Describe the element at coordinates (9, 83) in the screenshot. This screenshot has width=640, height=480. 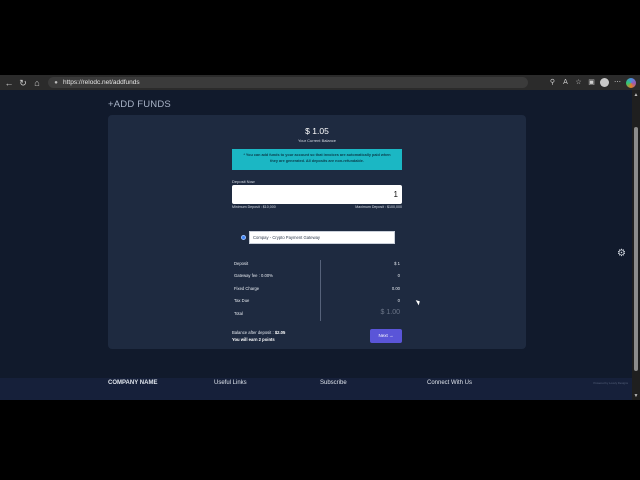
I see `back-icon: ←` at that location.